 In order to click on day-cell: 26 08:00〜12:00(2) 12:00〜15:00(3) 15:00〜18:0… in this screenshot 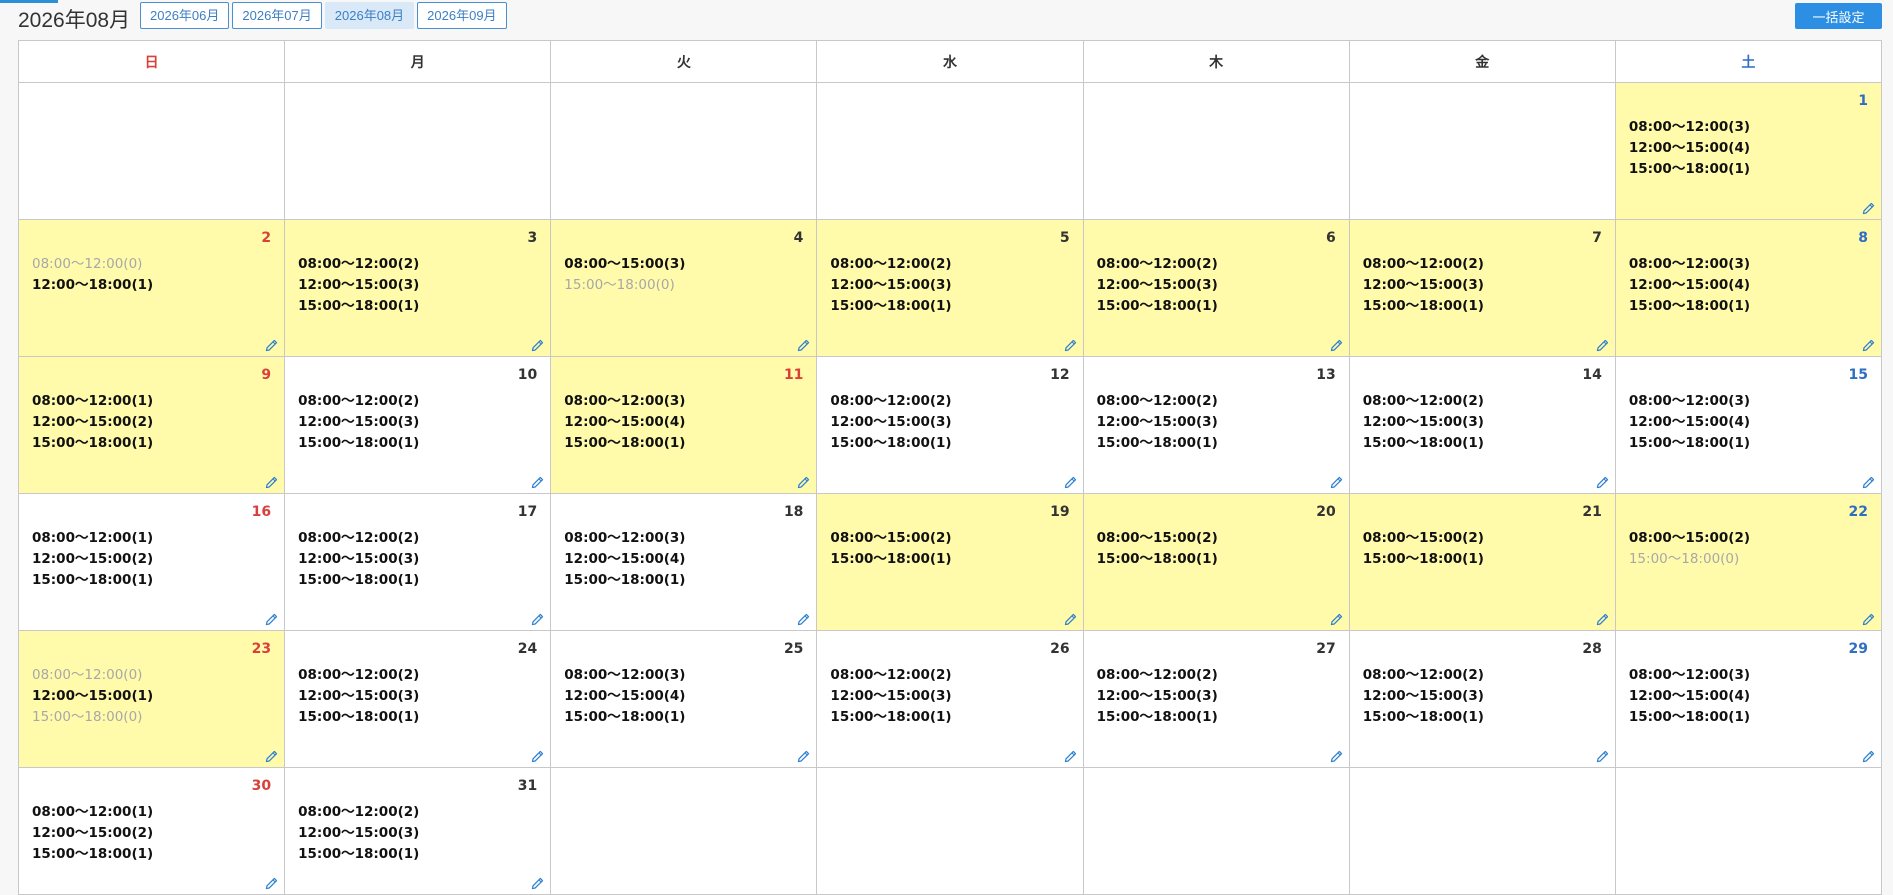, I will do `click(950, 699)`.